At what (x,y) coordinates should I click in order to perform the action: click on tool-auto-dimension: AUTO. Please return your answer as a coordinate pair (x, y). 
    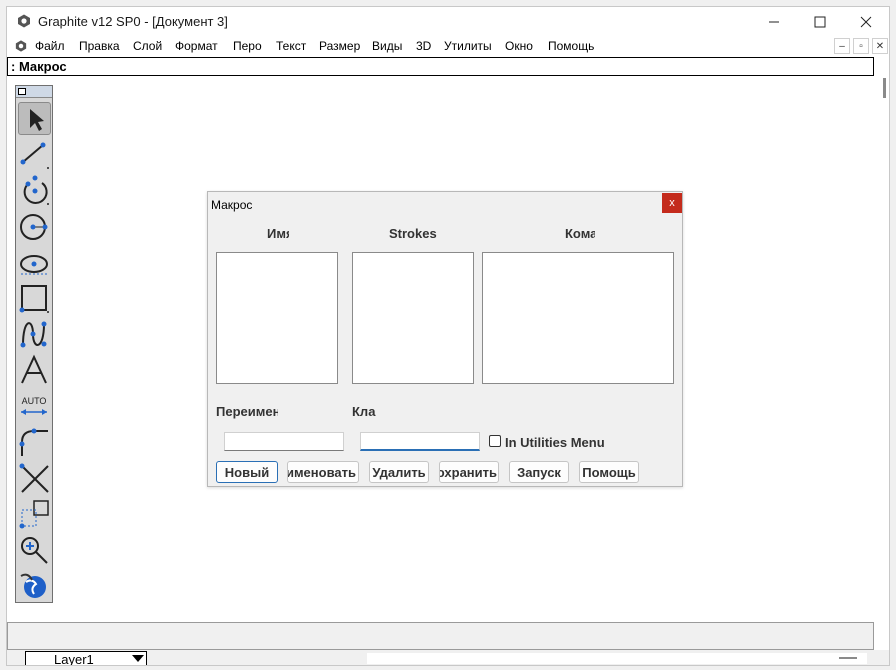
    Looking at the image, I should click on (34, 406).